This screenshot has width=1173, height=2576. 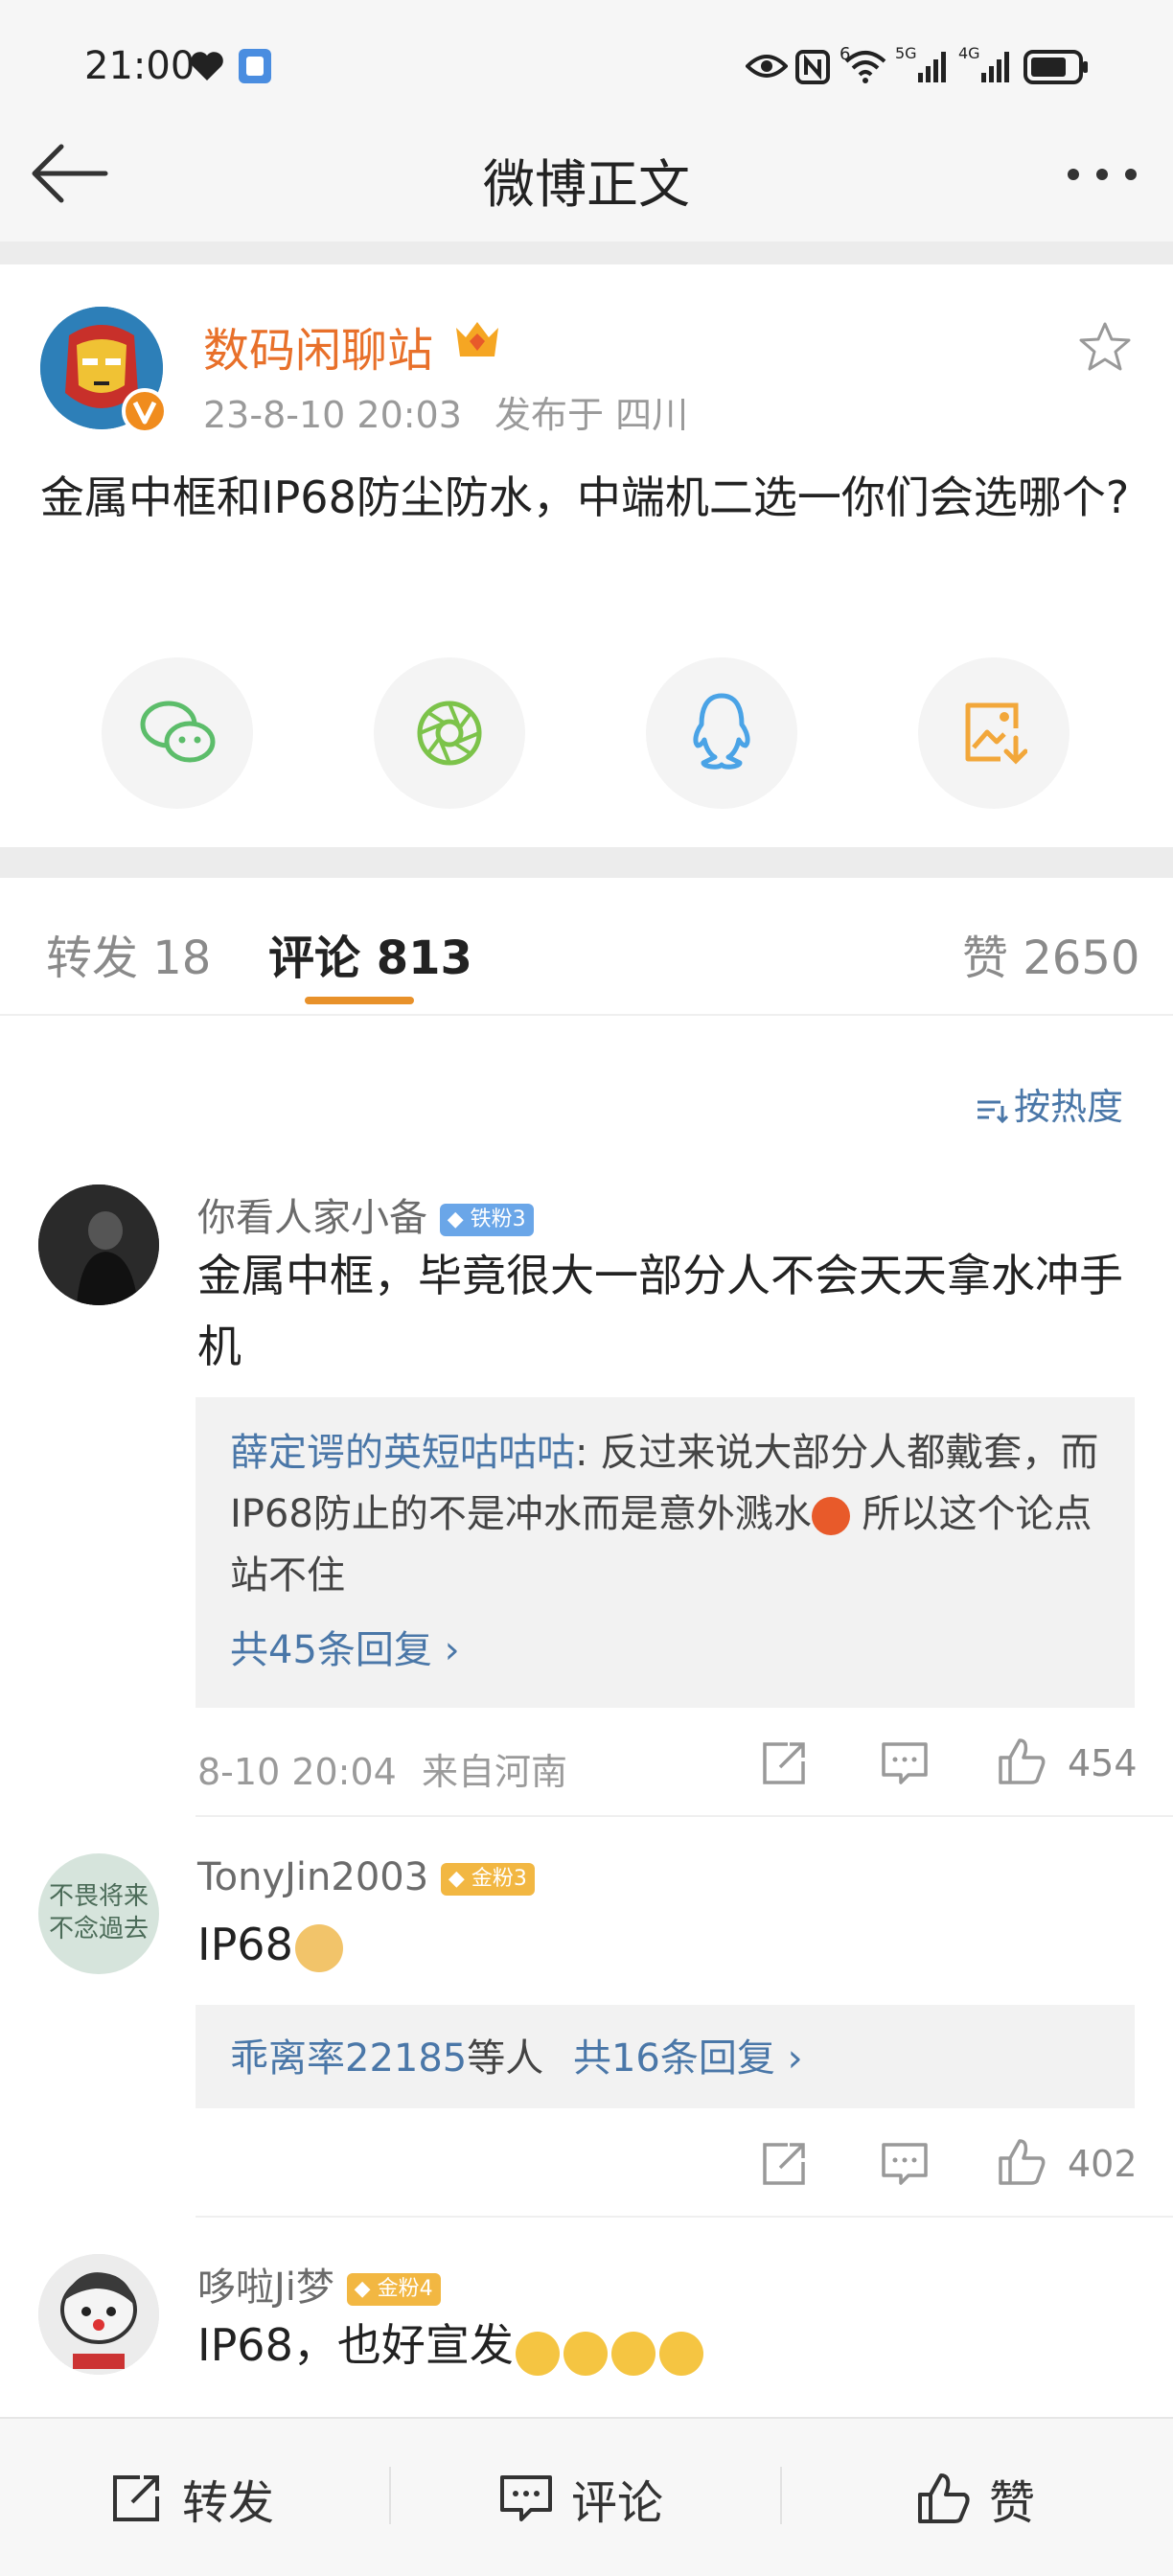 What do you see at coordinates (906, 53) in the screenshot?
I see `signal-label-5g: 5G` at bounding box center [906, 53].